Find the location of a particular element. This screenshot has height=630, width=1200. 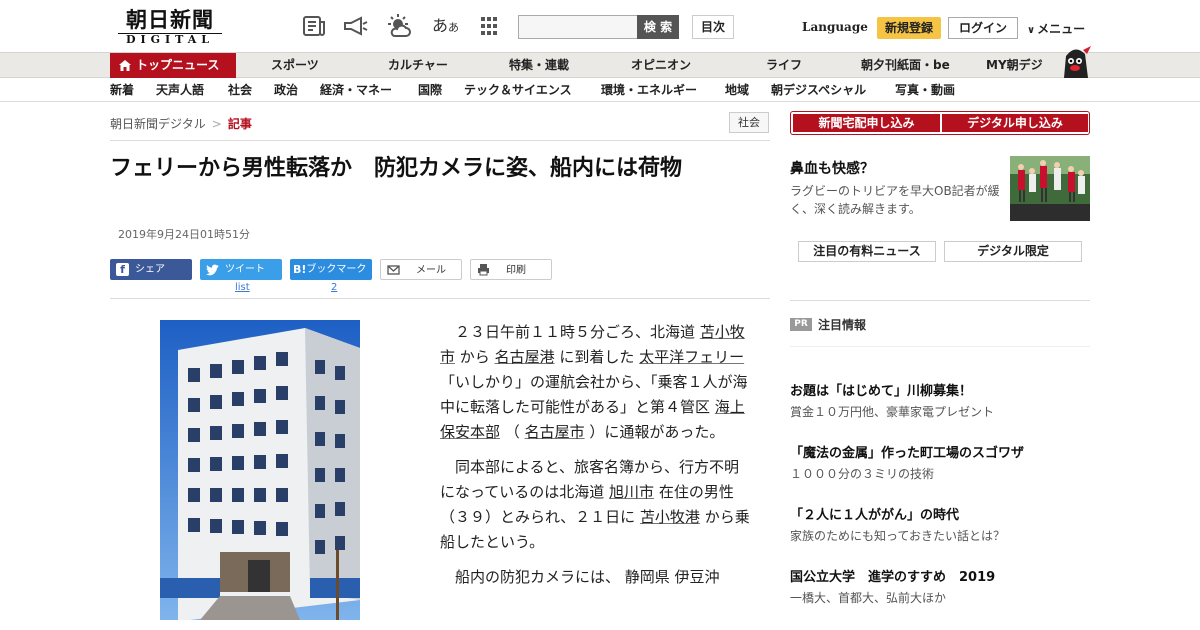

grid-icon is located at coordinates (489, 26).